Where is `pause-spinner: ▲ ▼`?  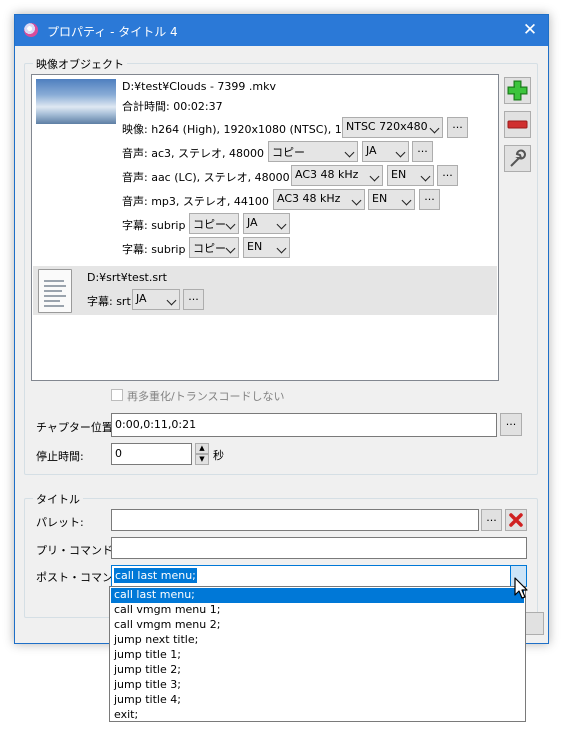
pause-spinner: ▲ ▼ is located at coordinates (202, 454).